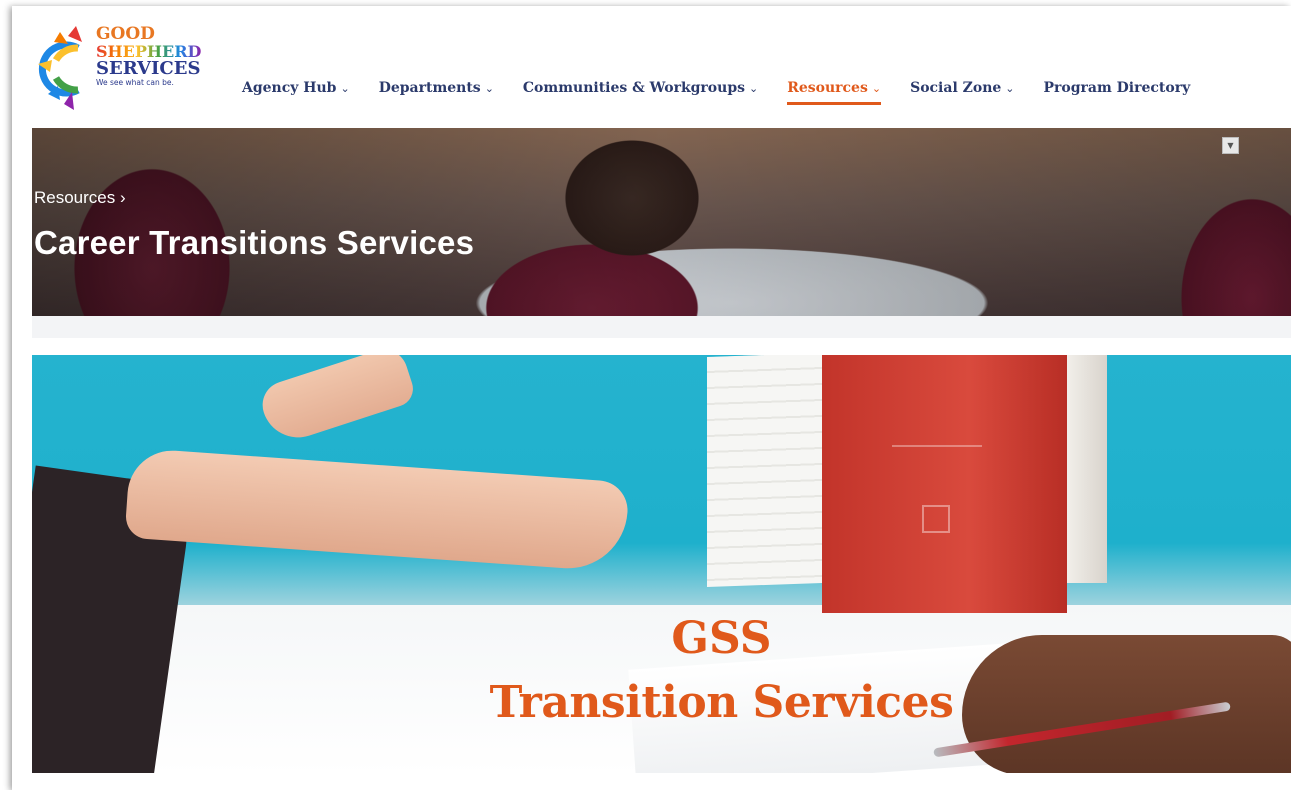  Describe the element at coordinates (337, 401) in the screenshot. I see `banner-thumb` at that location.